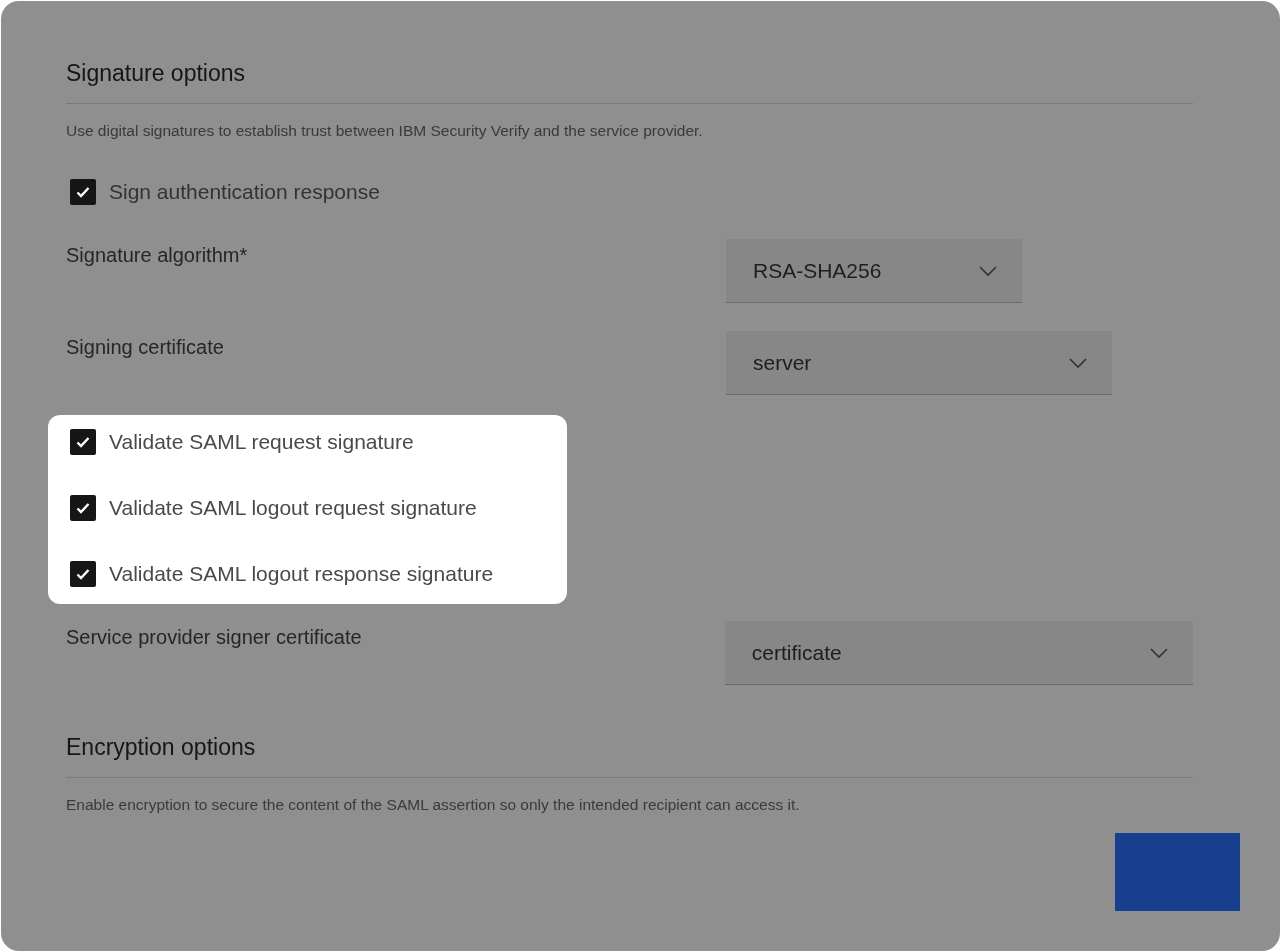  What do you see at coordinates (433, 805) in the screenshot?
I see `section-description: Enable encryption to secure the content of the SAML assertion so only the intended recipient can access it.` at bounding box center [433, 805].